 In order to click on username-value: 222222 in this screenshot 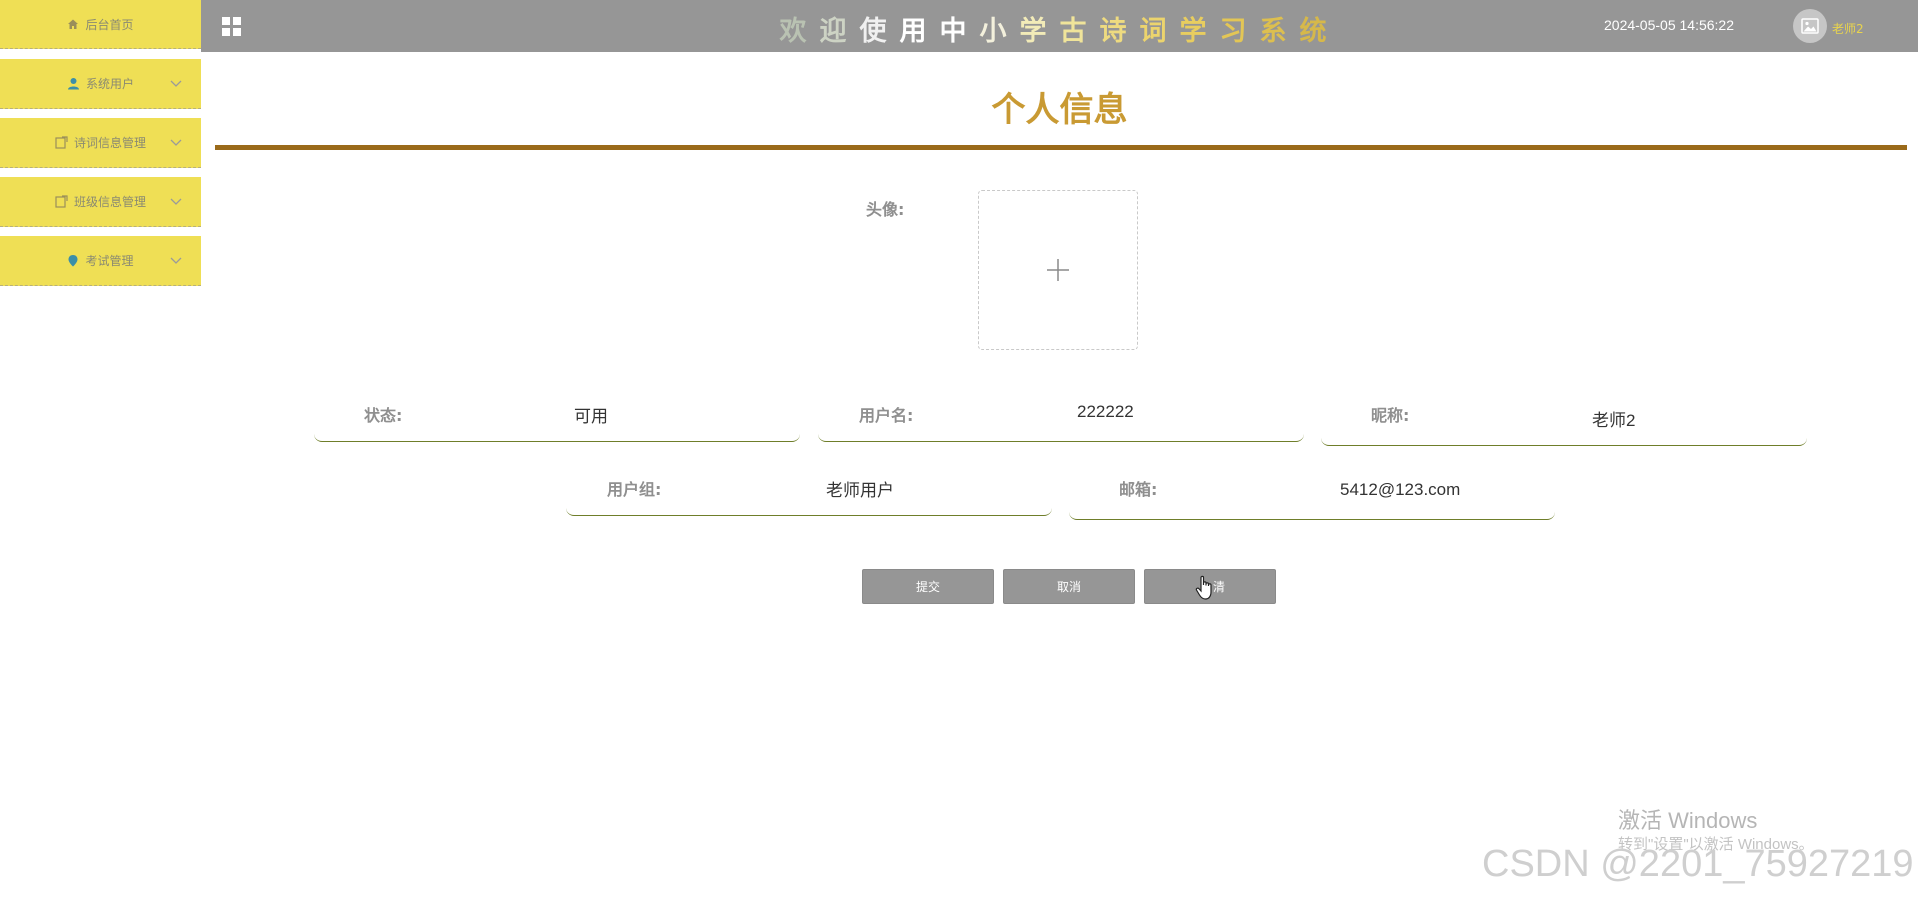, I will do `click(1105, 412)`.